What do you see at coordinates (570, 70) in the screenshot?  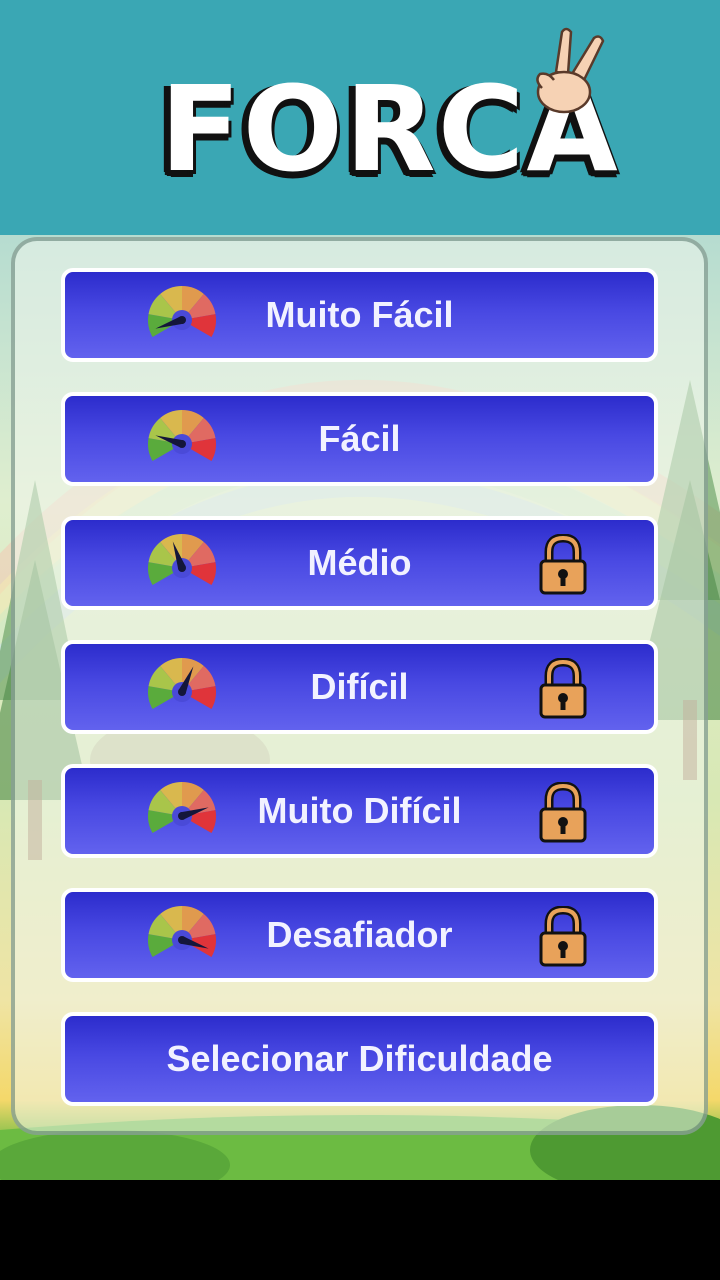 I see `peace-hand-icon` at bounding box center [570, 70].